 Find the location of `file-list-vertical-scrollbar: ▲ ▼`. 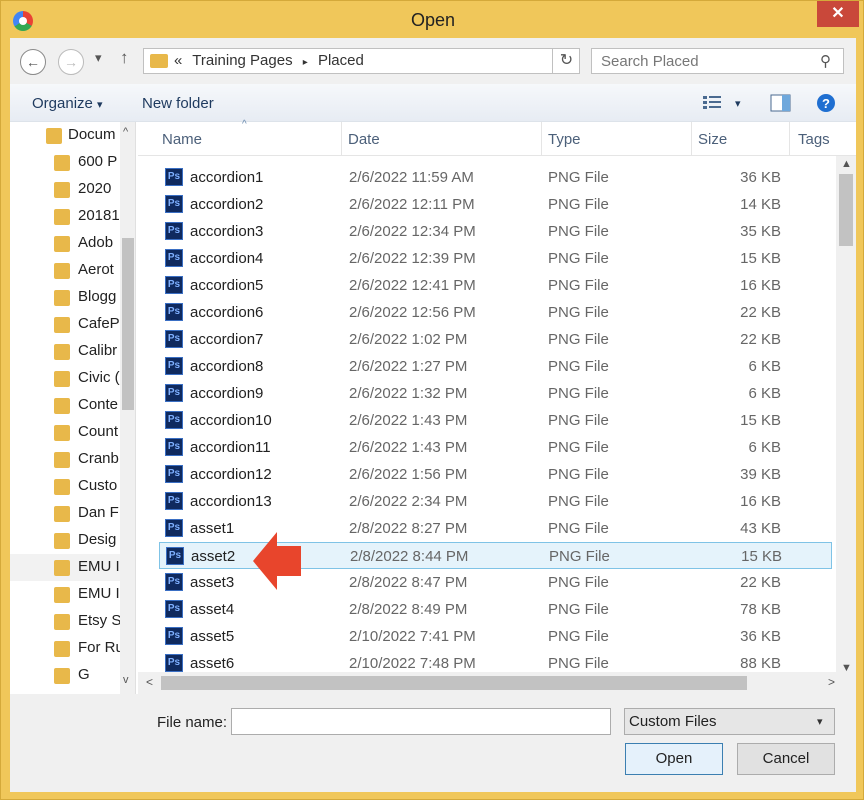

file-list-vertical-scrollbar: ▲ ▼ is located at coordinates (846, 417).